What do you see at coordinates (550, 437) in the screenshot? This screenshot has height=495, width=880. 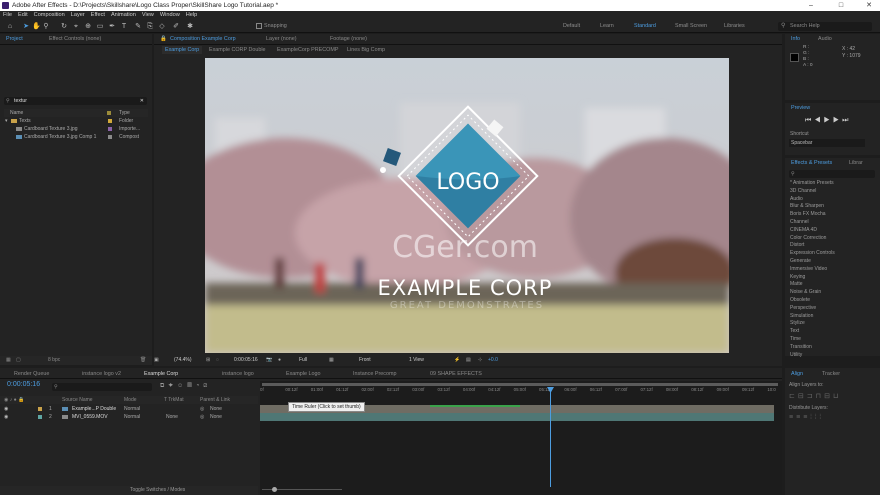 I see `current-time-indicator` at bounding box center [550, 437].